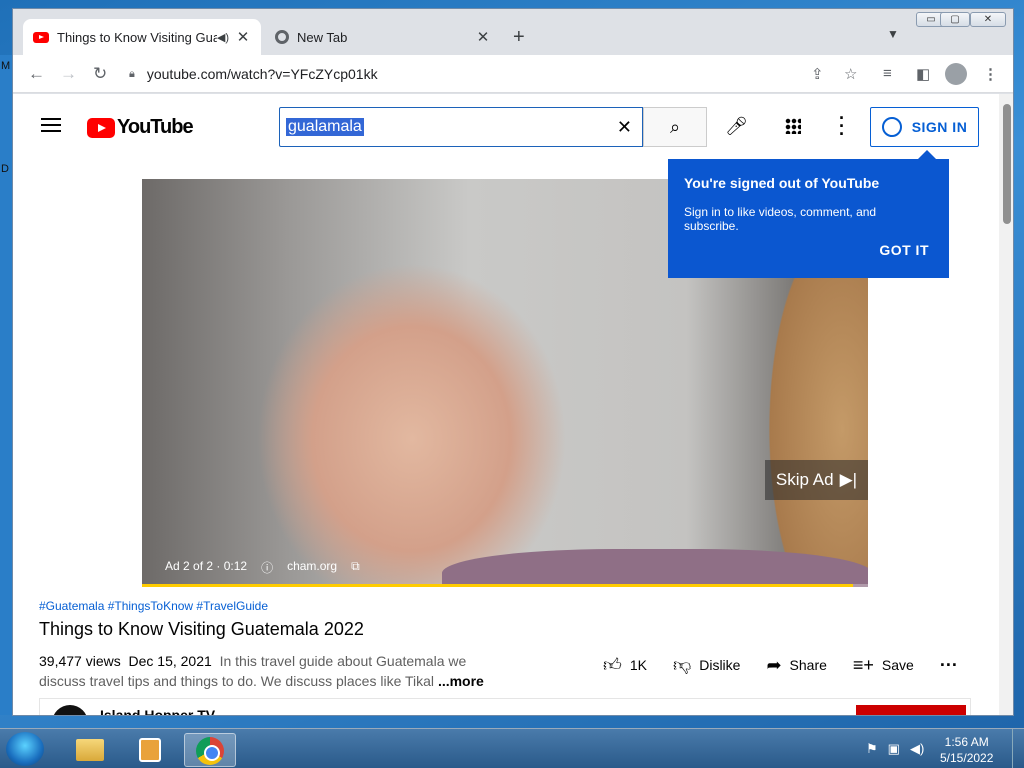 The width and height of the screenshot is (1024, 768). Describe the element at coordinates (132, 74) in the screenshot. I see `lock-icon: 🔒︎` at that location.